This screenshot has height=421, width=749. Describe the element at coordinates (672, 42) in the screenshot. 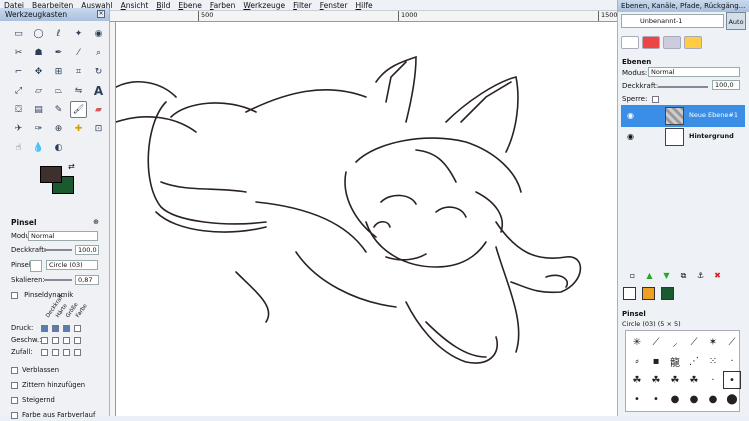

I see `paths-tab-icon` at that location.